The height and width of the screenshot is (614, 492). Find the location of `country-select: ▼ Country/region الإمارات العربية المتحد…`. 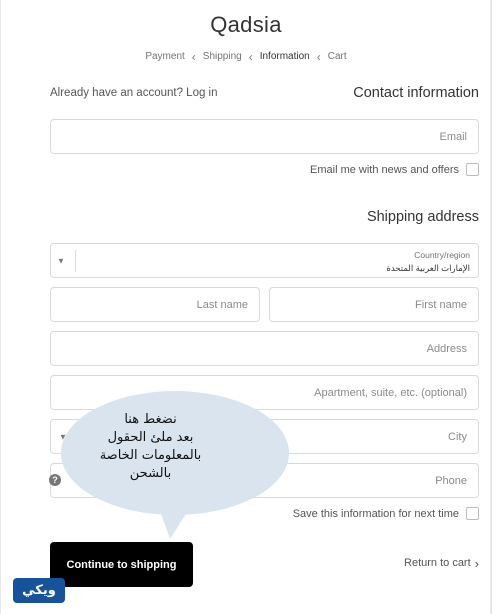

country-select: ▼ Country/region الإمارات العربية المتحد… is located at coordinates (264, 260).